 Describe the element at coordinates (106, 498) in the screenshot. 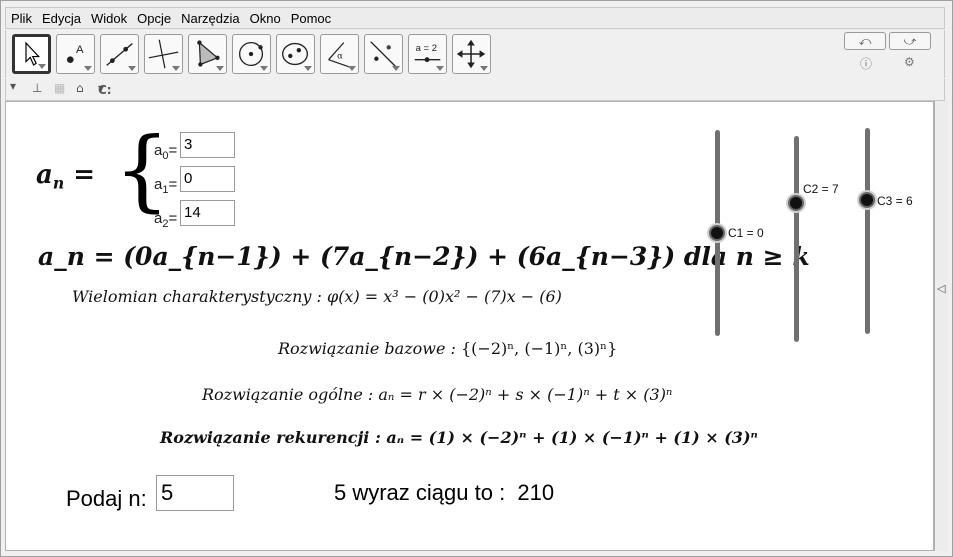

I see `podaj-n-label: Podaj n:` at that location.